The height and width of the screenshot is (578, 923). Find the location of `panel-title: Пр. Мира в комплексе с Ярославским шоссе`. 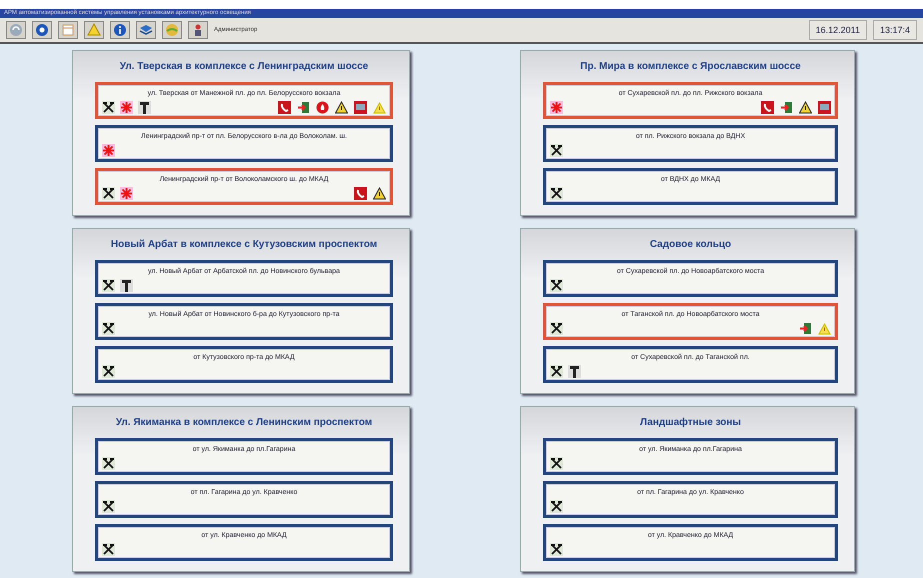

panel-title: Пр. Мира в комплексе с Ярославским шоссе is located at coordinates (690, 67).